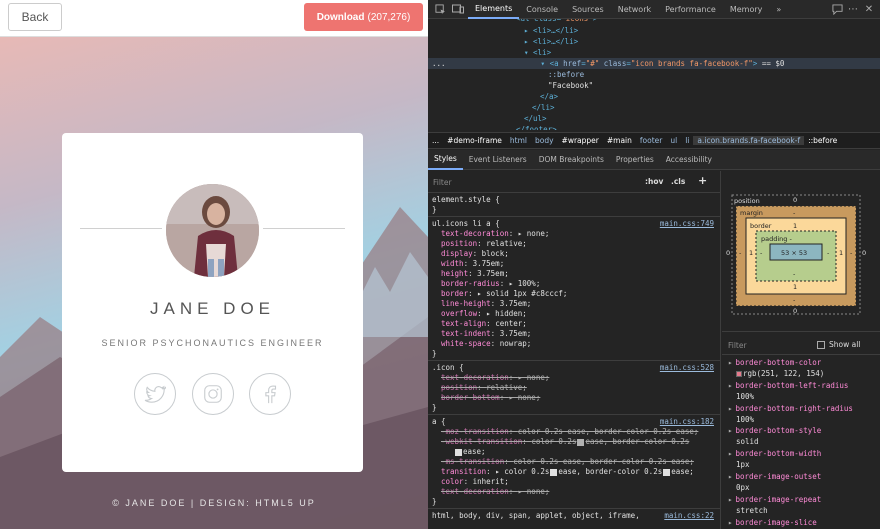 The image size is (880, 529). What do you see at coordinates (571, 160) in the screenshot?
I see `tab-dom-breakpoints: DOM Breakpoints` at bounding box center [571, 160].